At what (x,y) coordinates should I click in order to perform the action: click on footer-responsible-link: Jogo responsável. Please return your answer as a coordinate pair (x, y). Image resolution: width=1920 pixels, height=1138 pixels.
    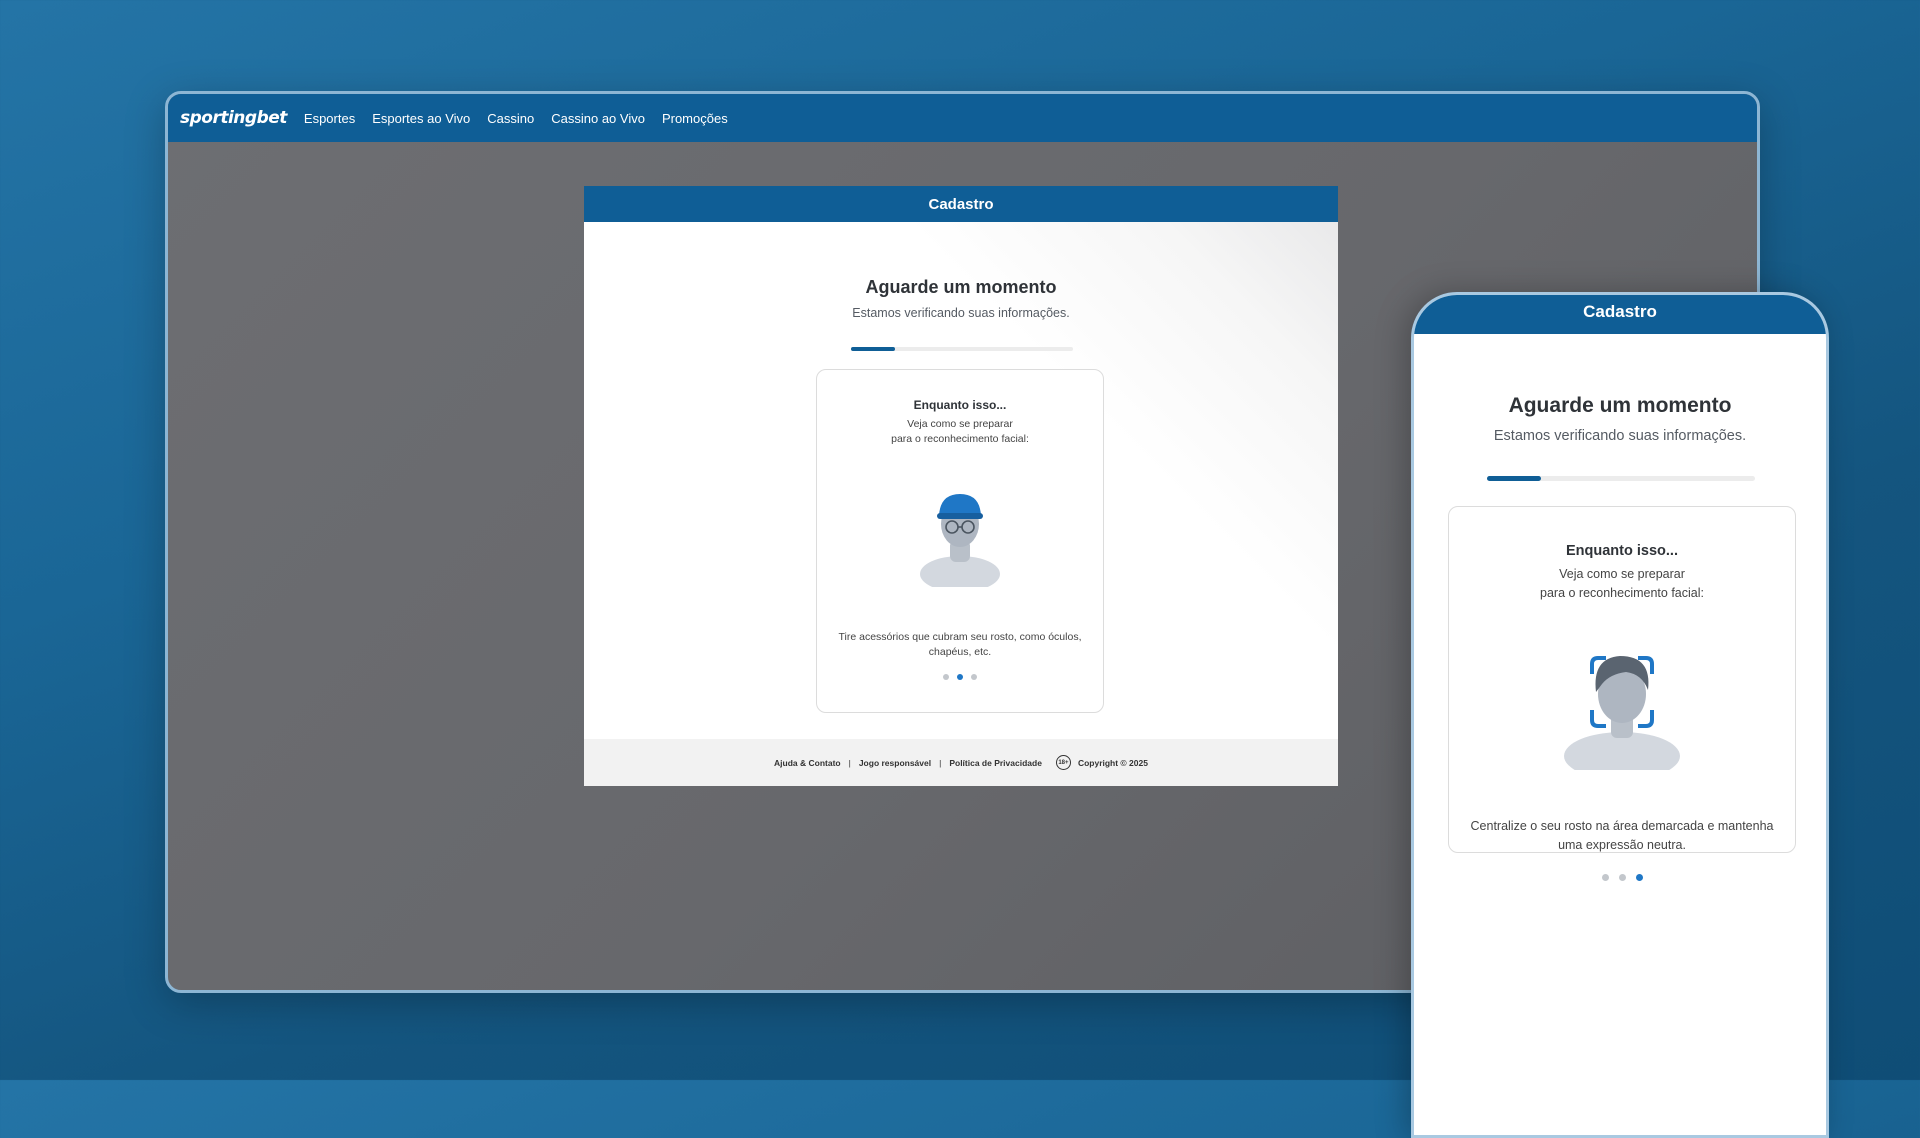
    Looking at the image, I should click on (895, 763).